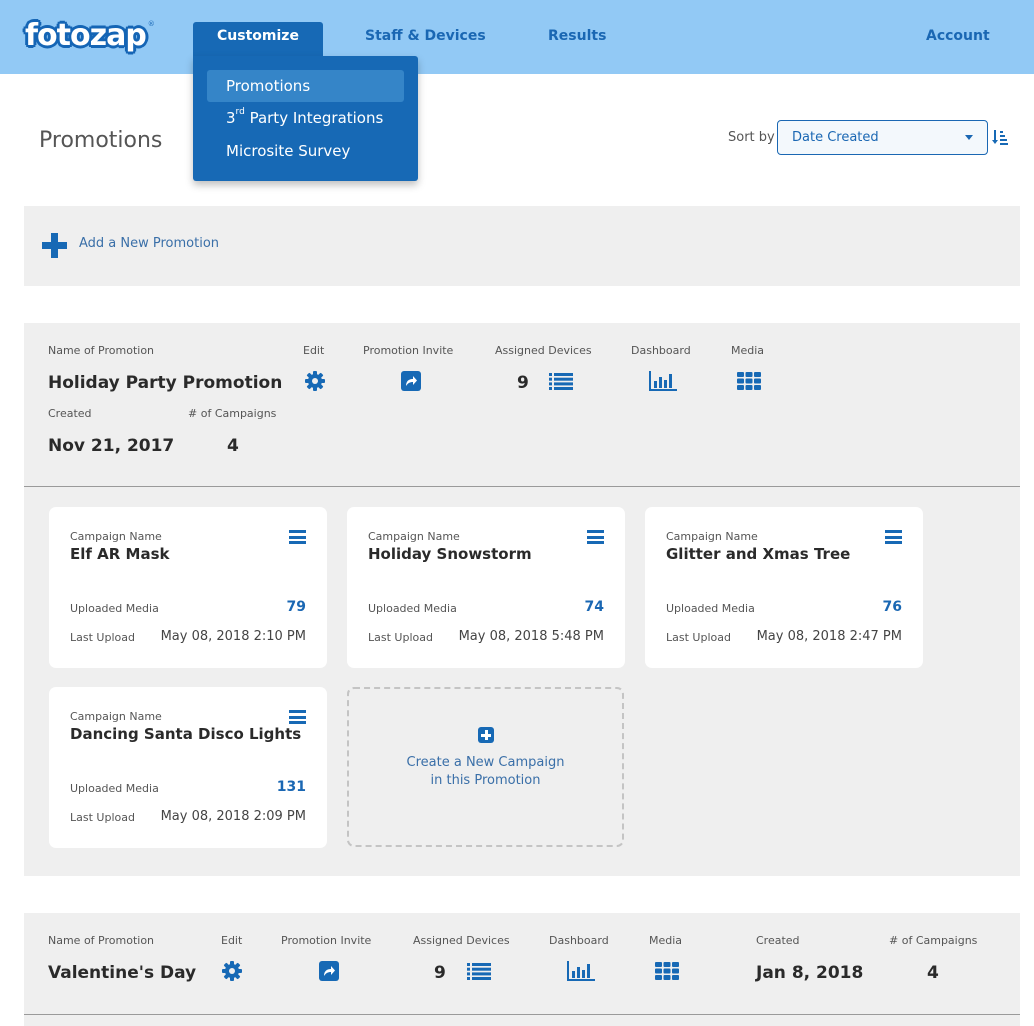  What do you see at coordinates (186, 734) in the screenshot?
I see `campaign-name: Dancing Santa Disco Lights` at bounding box center [186, 734].